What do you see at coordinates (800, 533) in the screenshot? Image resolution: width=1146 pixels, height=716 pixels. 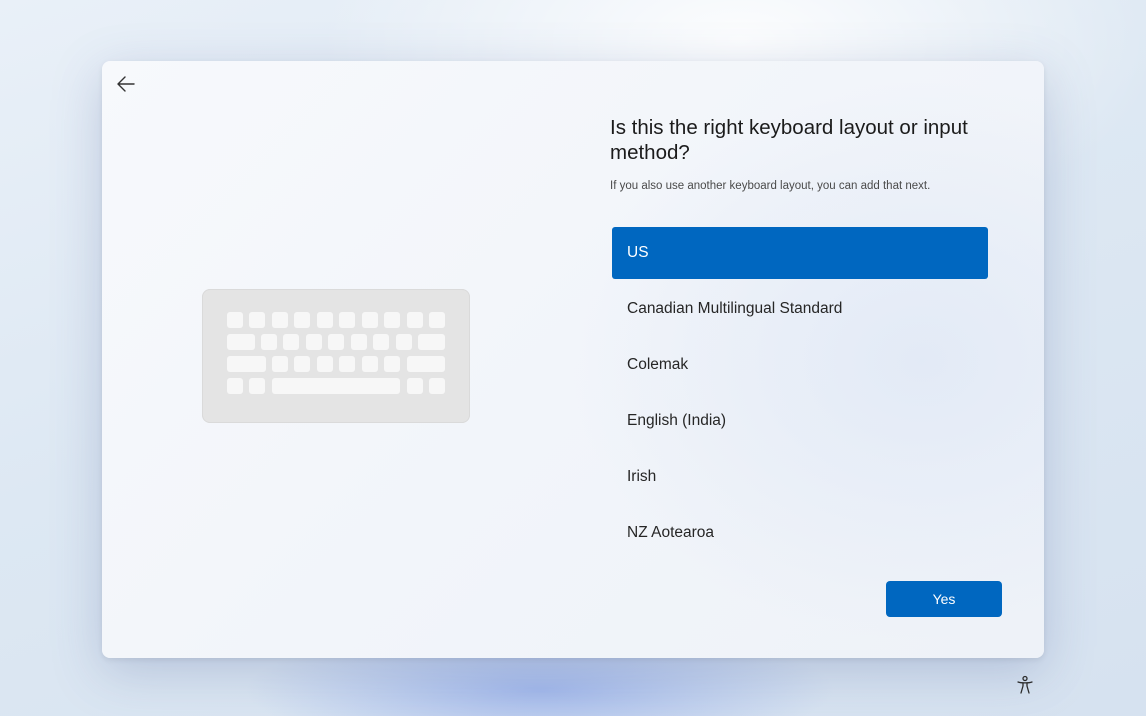 I see `layout-option-nz-aotearoa: NZ Aotearoa` at bounding box center [800, 533].